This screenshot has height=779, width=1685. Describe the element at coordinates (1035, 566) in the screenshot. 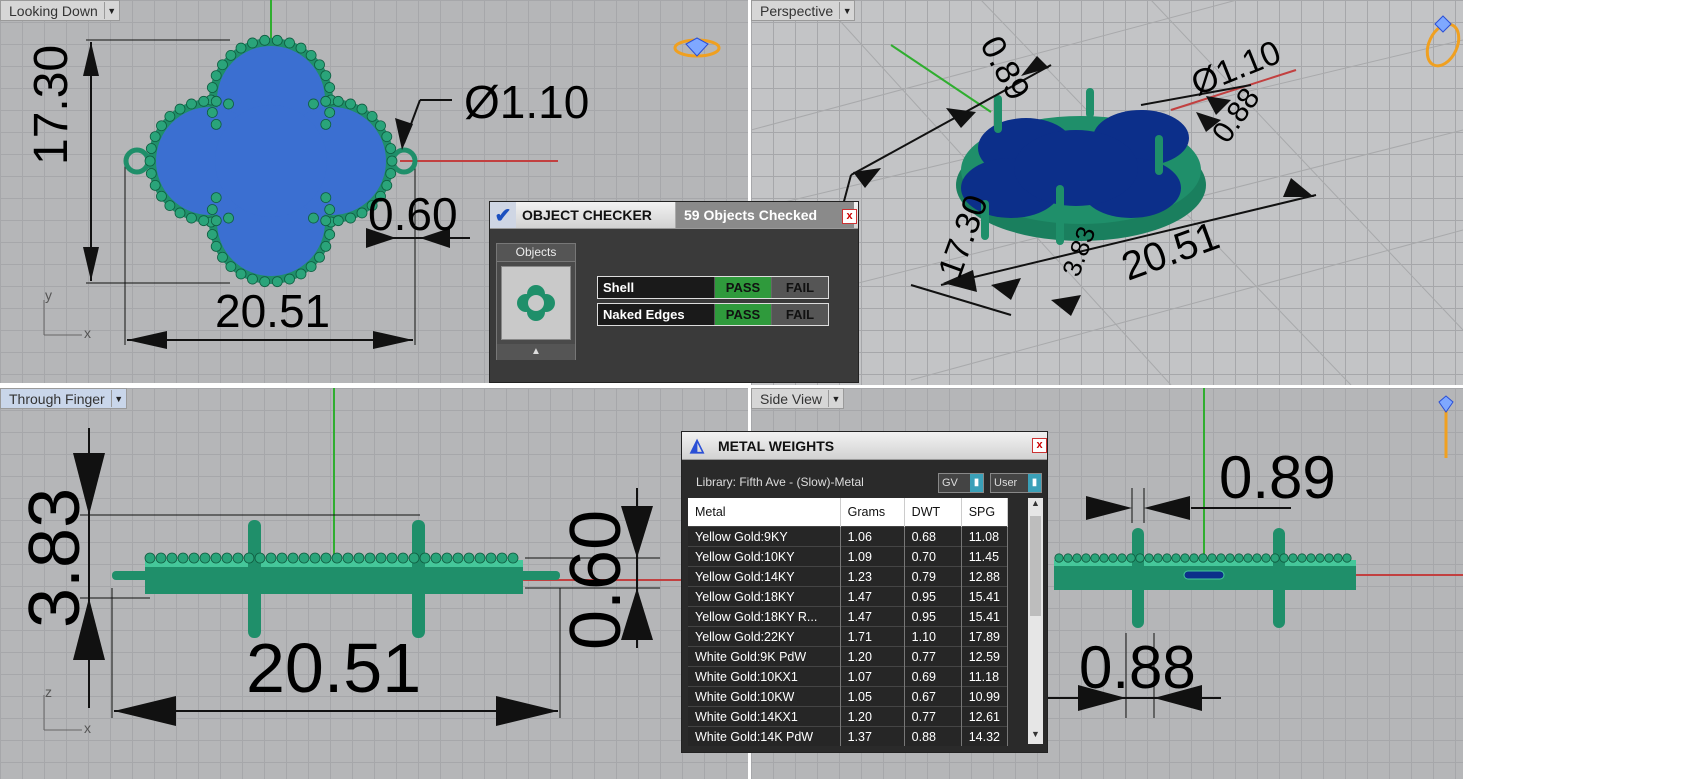

I see `scrollbar-thumb` at that location.